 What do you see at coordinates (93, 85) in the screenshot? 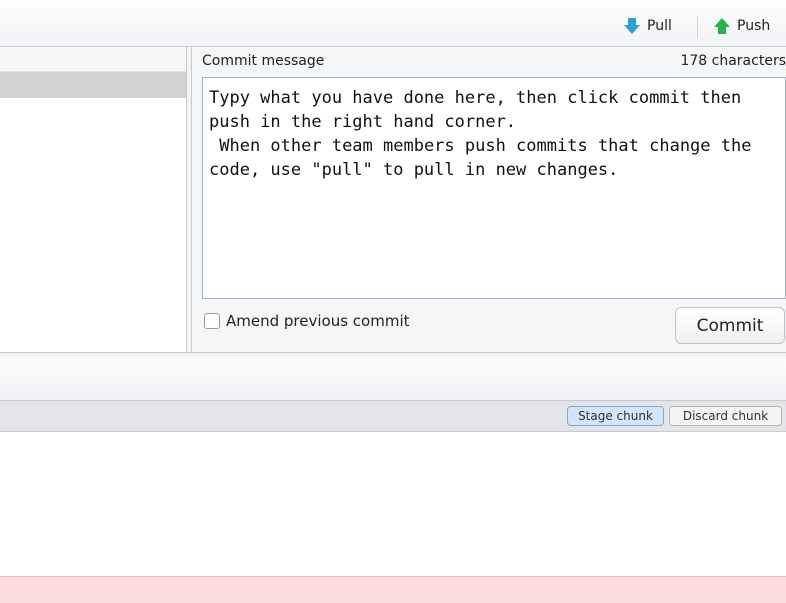
I see `selected-file-row` at bounding box center [93, 85].